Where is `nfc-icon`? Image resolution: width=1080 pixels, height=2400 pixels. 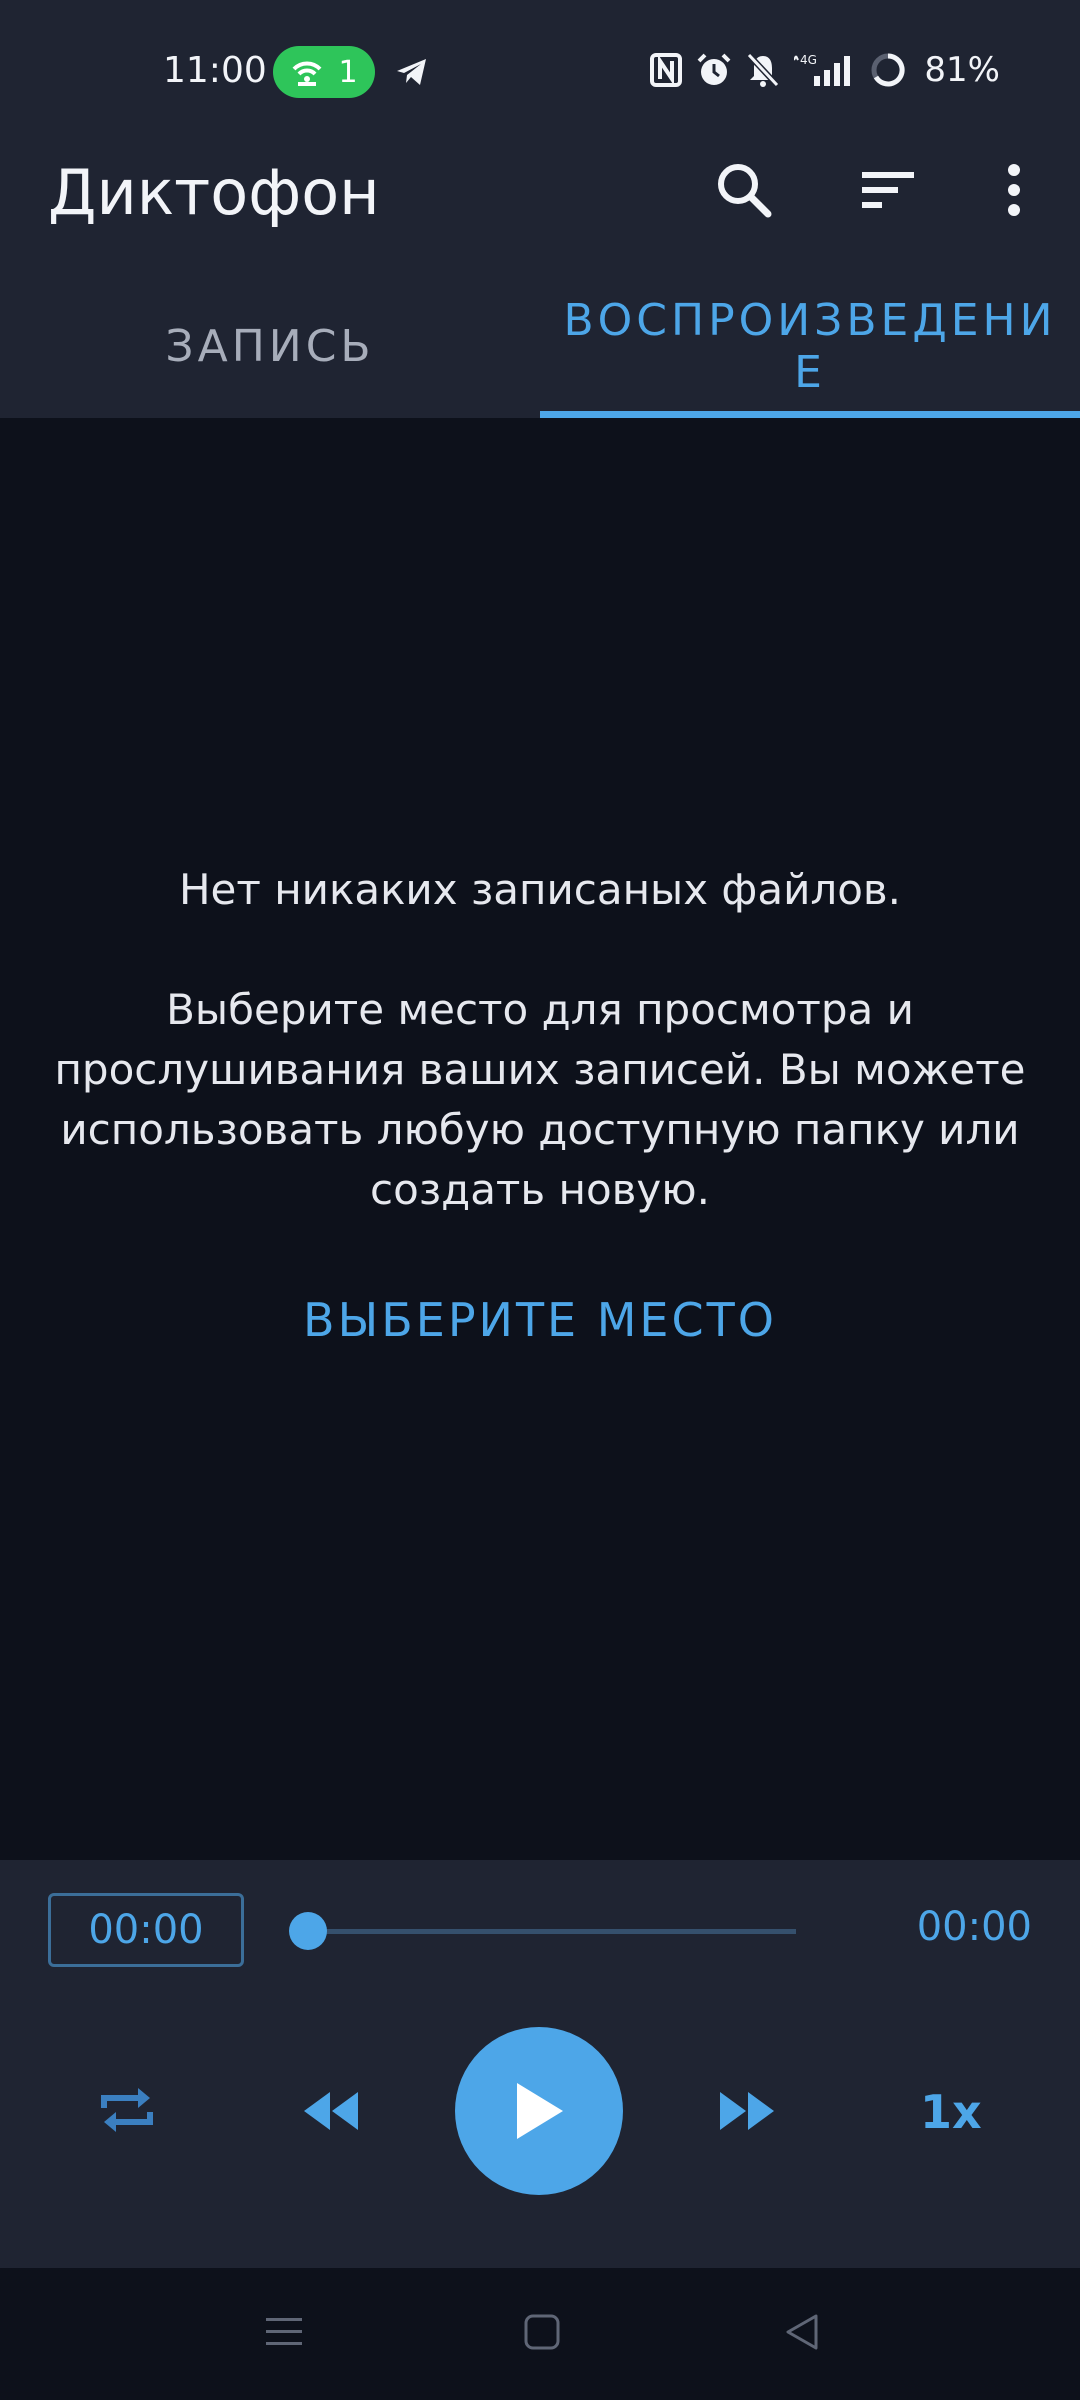
nfc-icon is located at coordinates (666, 70).